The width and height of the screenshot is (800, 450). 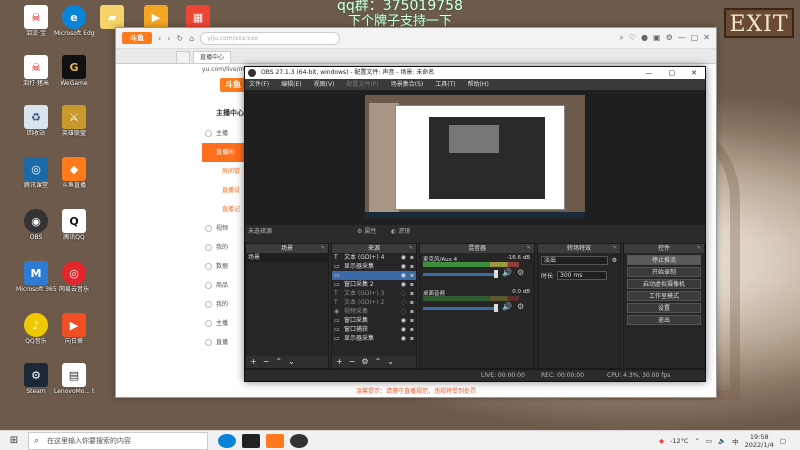 I want to click on sidebar-item: 直播, so click(x=225, y=342).